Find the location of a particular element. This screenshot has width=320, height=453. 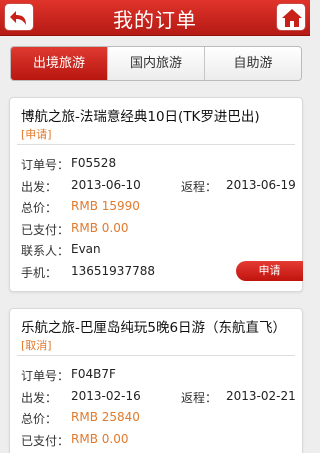

tab-outbound-travel: 出境旅游 is located at coordinates (59, 63).